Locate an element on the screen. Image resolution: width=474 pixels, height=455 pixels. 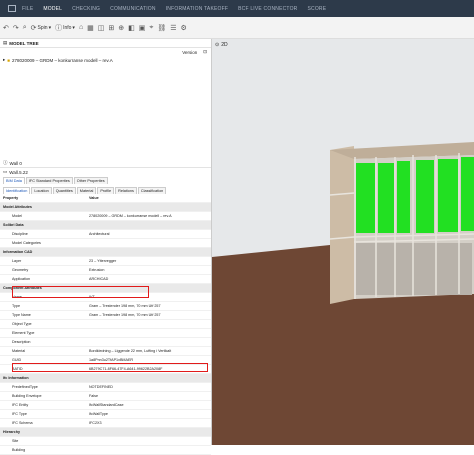
search-icon: ⌕ is located at coordinates (25, 28).